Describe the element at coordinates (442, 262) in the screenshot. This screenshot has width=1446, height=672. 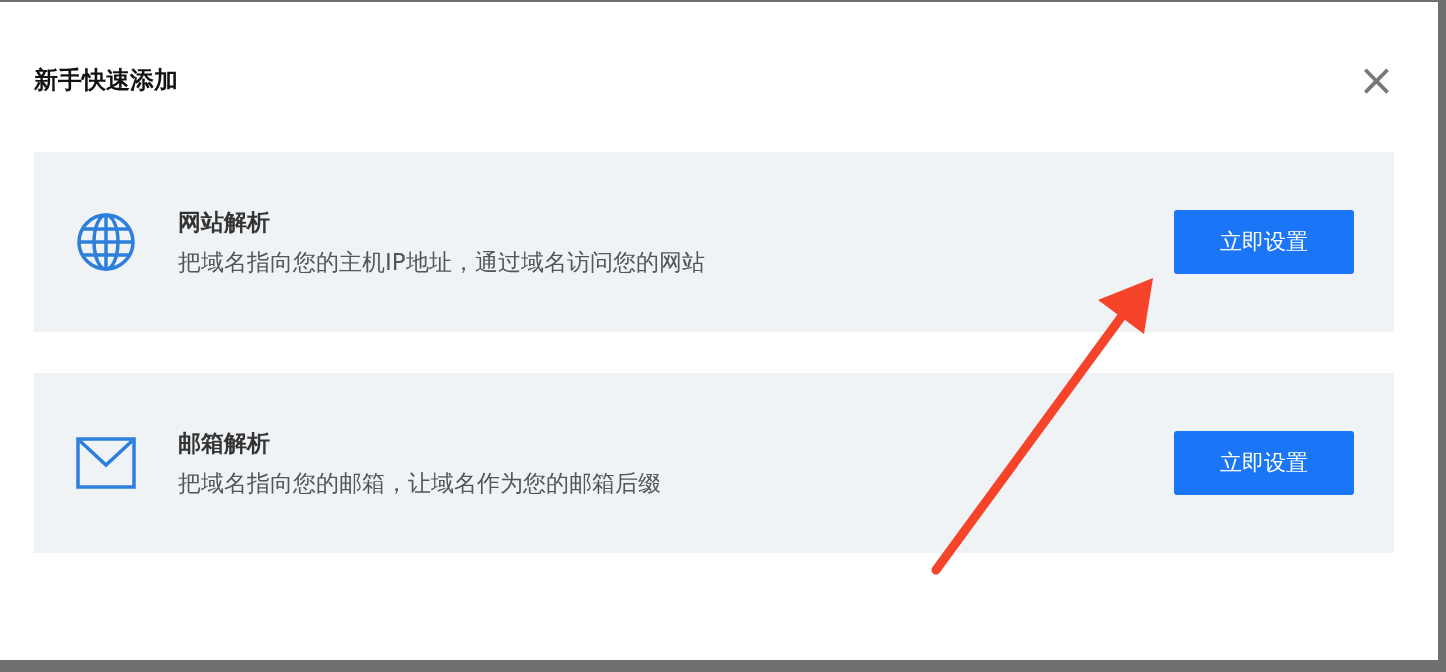
I see `option-description: 把域名指向您的主机IP地址，通过域名访问您的网站` at that location.